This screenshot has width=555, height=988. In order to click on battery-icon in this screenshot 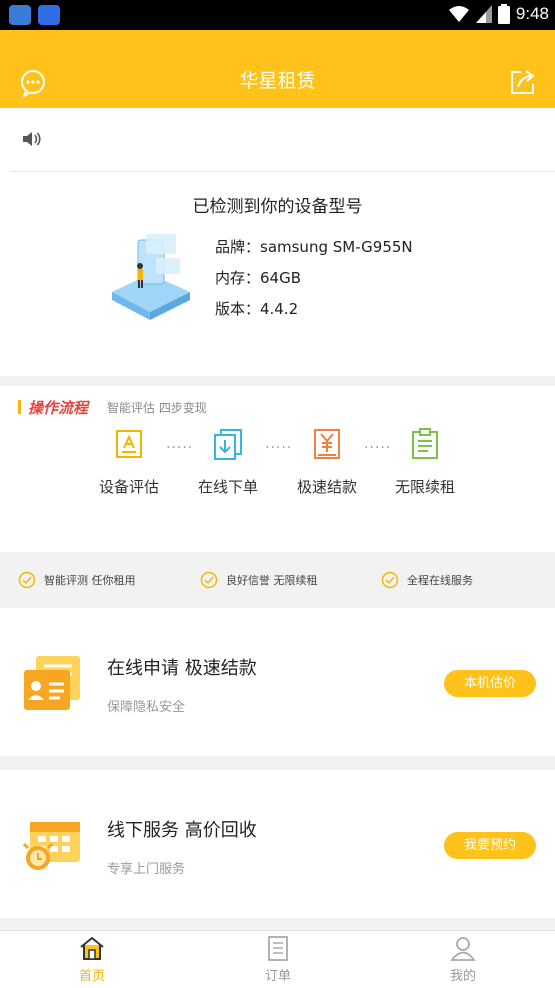, I will do `click(503, 14)`.